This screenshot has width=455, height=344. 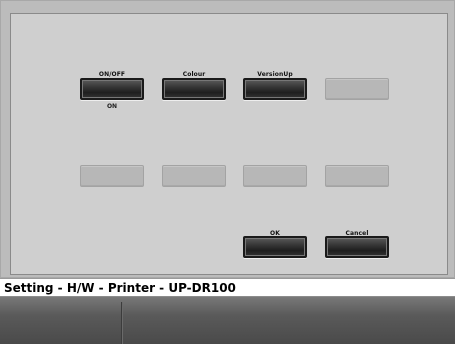 I want to click on breadcrumb: Setting - H/W - Printer - UP-DR100, so click(x=120, y=288).